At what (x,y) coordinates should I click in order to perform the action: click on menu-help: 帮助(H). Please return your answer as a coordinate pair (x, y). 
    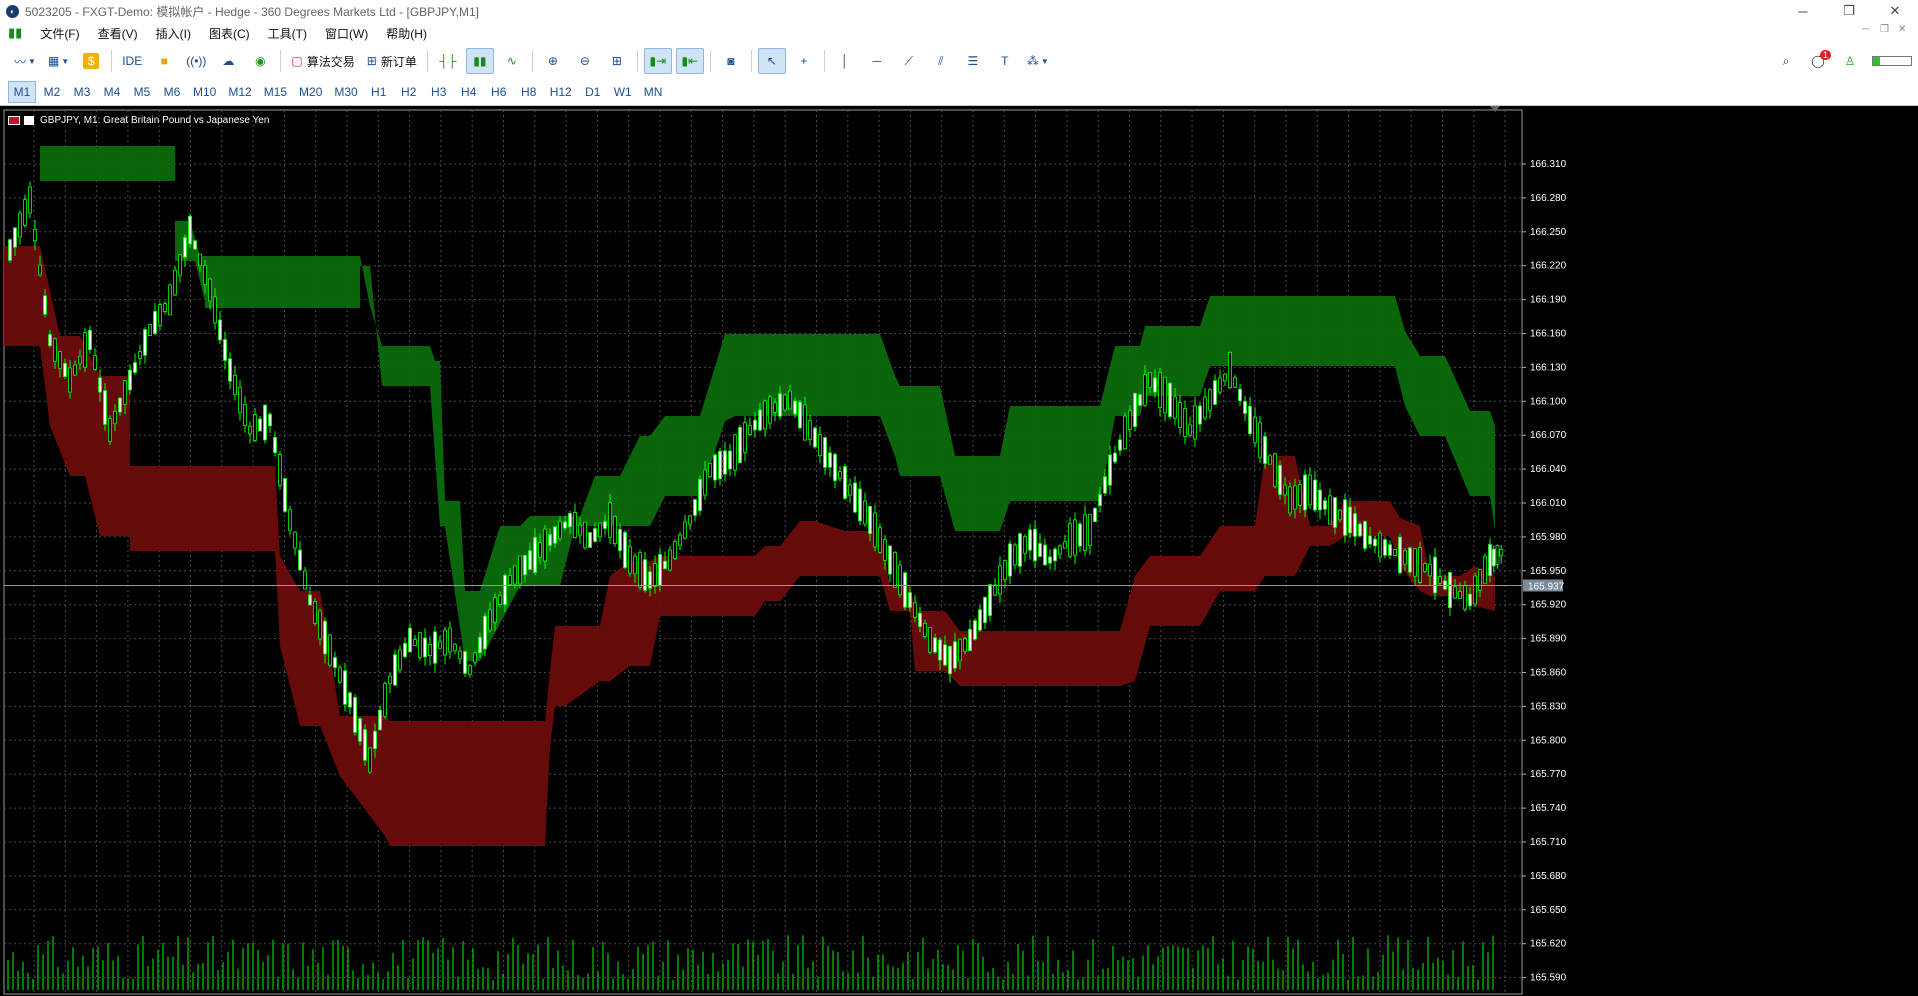
    Looking at the image, I should click on (406, 33).